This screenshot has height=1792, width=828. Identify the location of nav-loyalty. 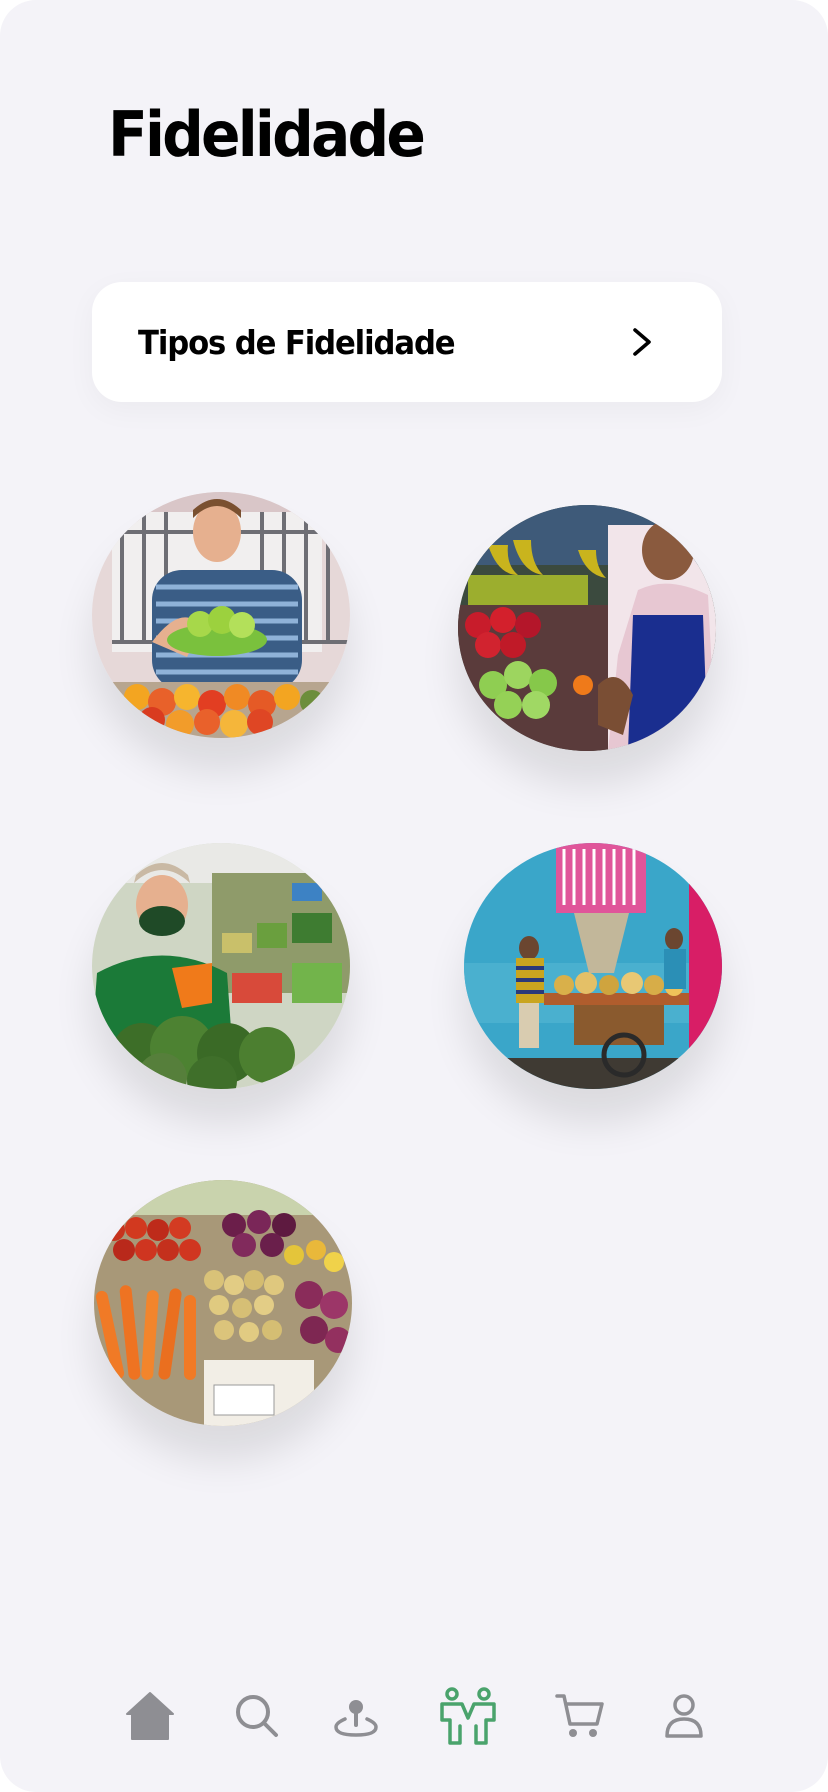
(468, 1716).